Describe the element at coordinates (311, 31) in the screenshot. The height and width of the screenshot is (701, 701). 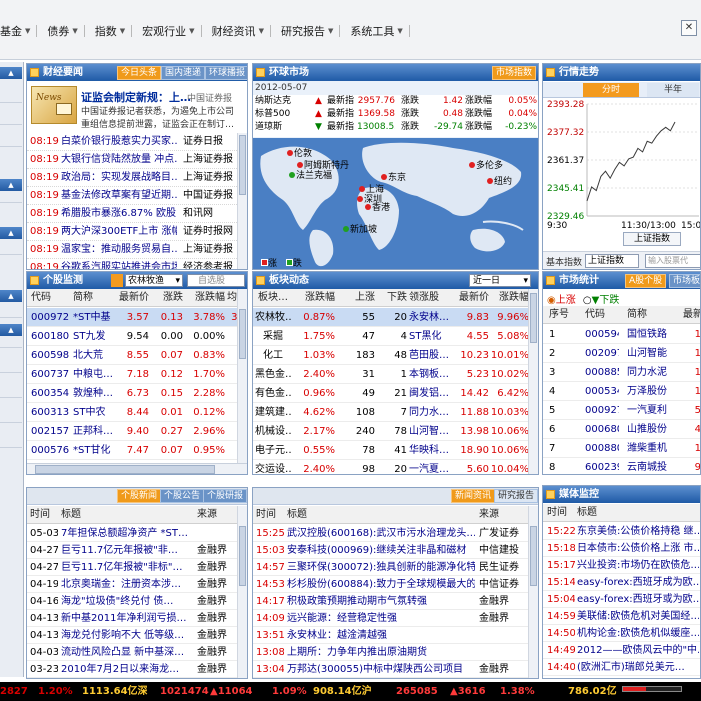
I see `menu-item: 研究报告 ▼` at that location.